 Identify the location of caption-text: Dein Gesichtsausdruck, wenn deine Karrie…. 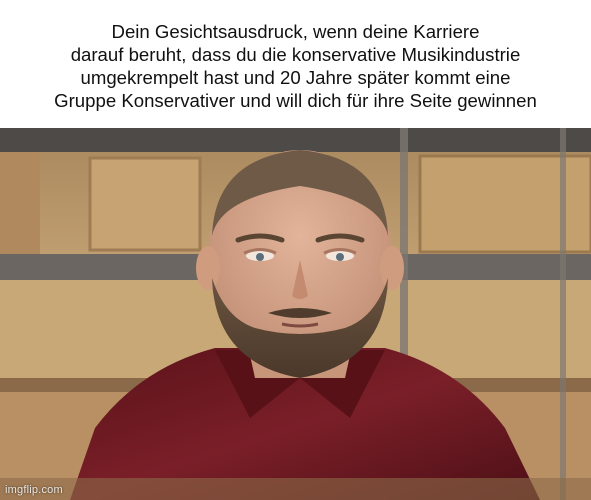
(295, 66).